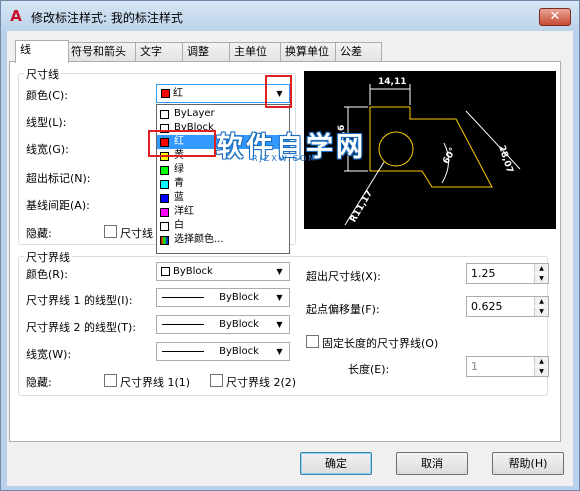 This screenshot has width=580, height=491. Describe the element at coordinates (110, 380) in the screenshot. I see `suppress-ext-1-checkbox` at that location.